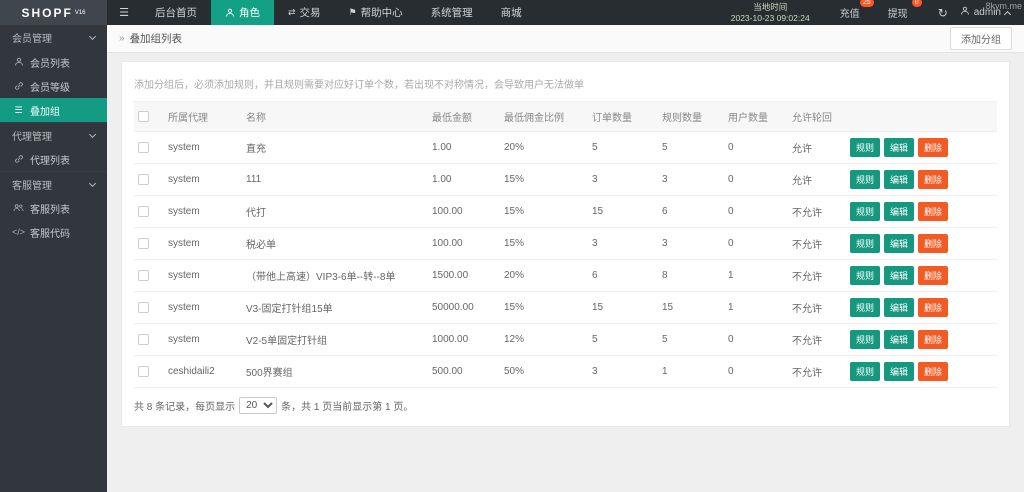 This screenshot has height=492, width=1024. What do you see at coordinates (156, 39) in the screenshot?
I see `page-title: 叠加组列表` at bounding box center [156, 39].